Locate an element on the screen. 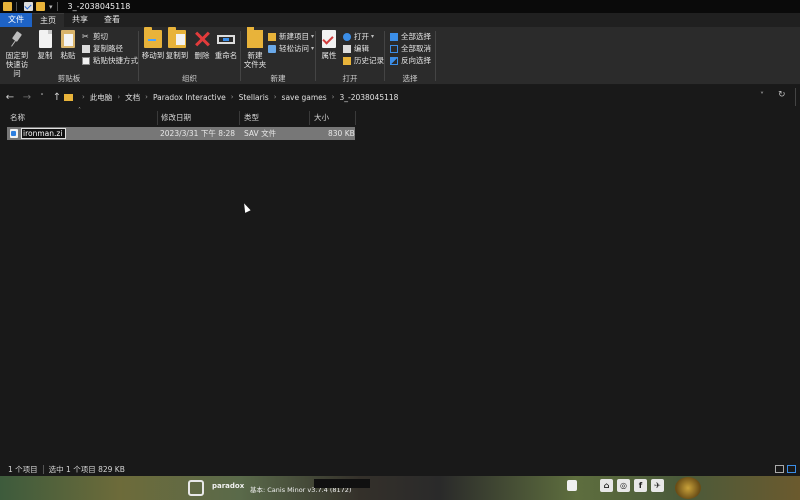 This screenshot has height=500, width=800. pin-icon is located at coordinates (17, 39).